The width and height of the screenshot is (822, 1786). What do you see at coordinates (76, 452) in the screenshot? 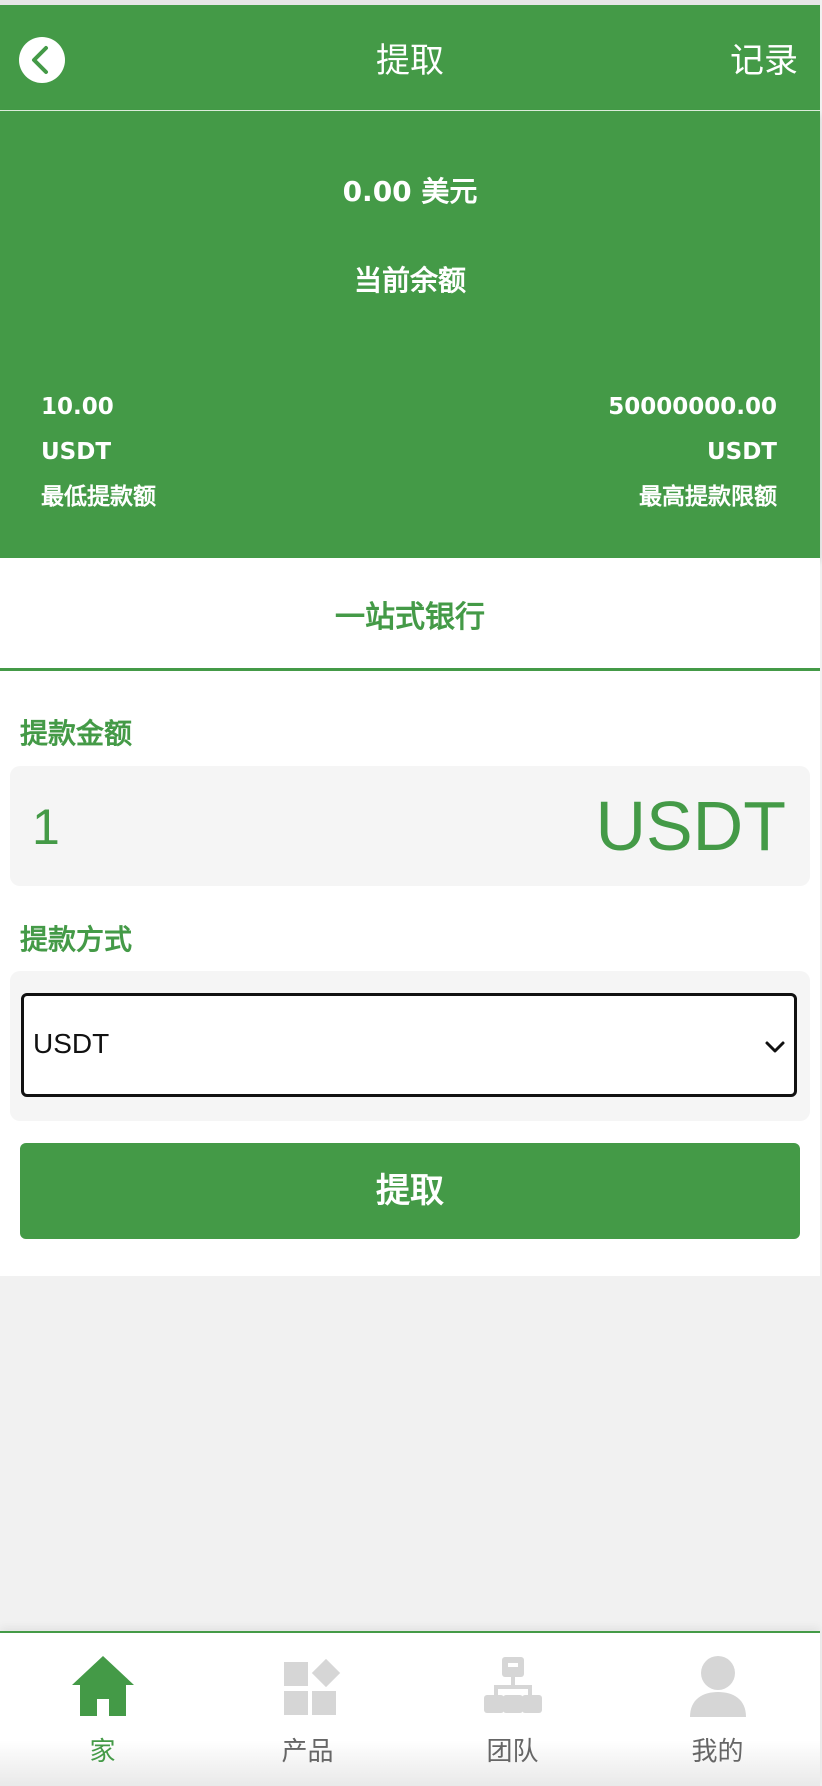
I see `min-withdrawal-unit: USDT` at bounding box center [76, 452].